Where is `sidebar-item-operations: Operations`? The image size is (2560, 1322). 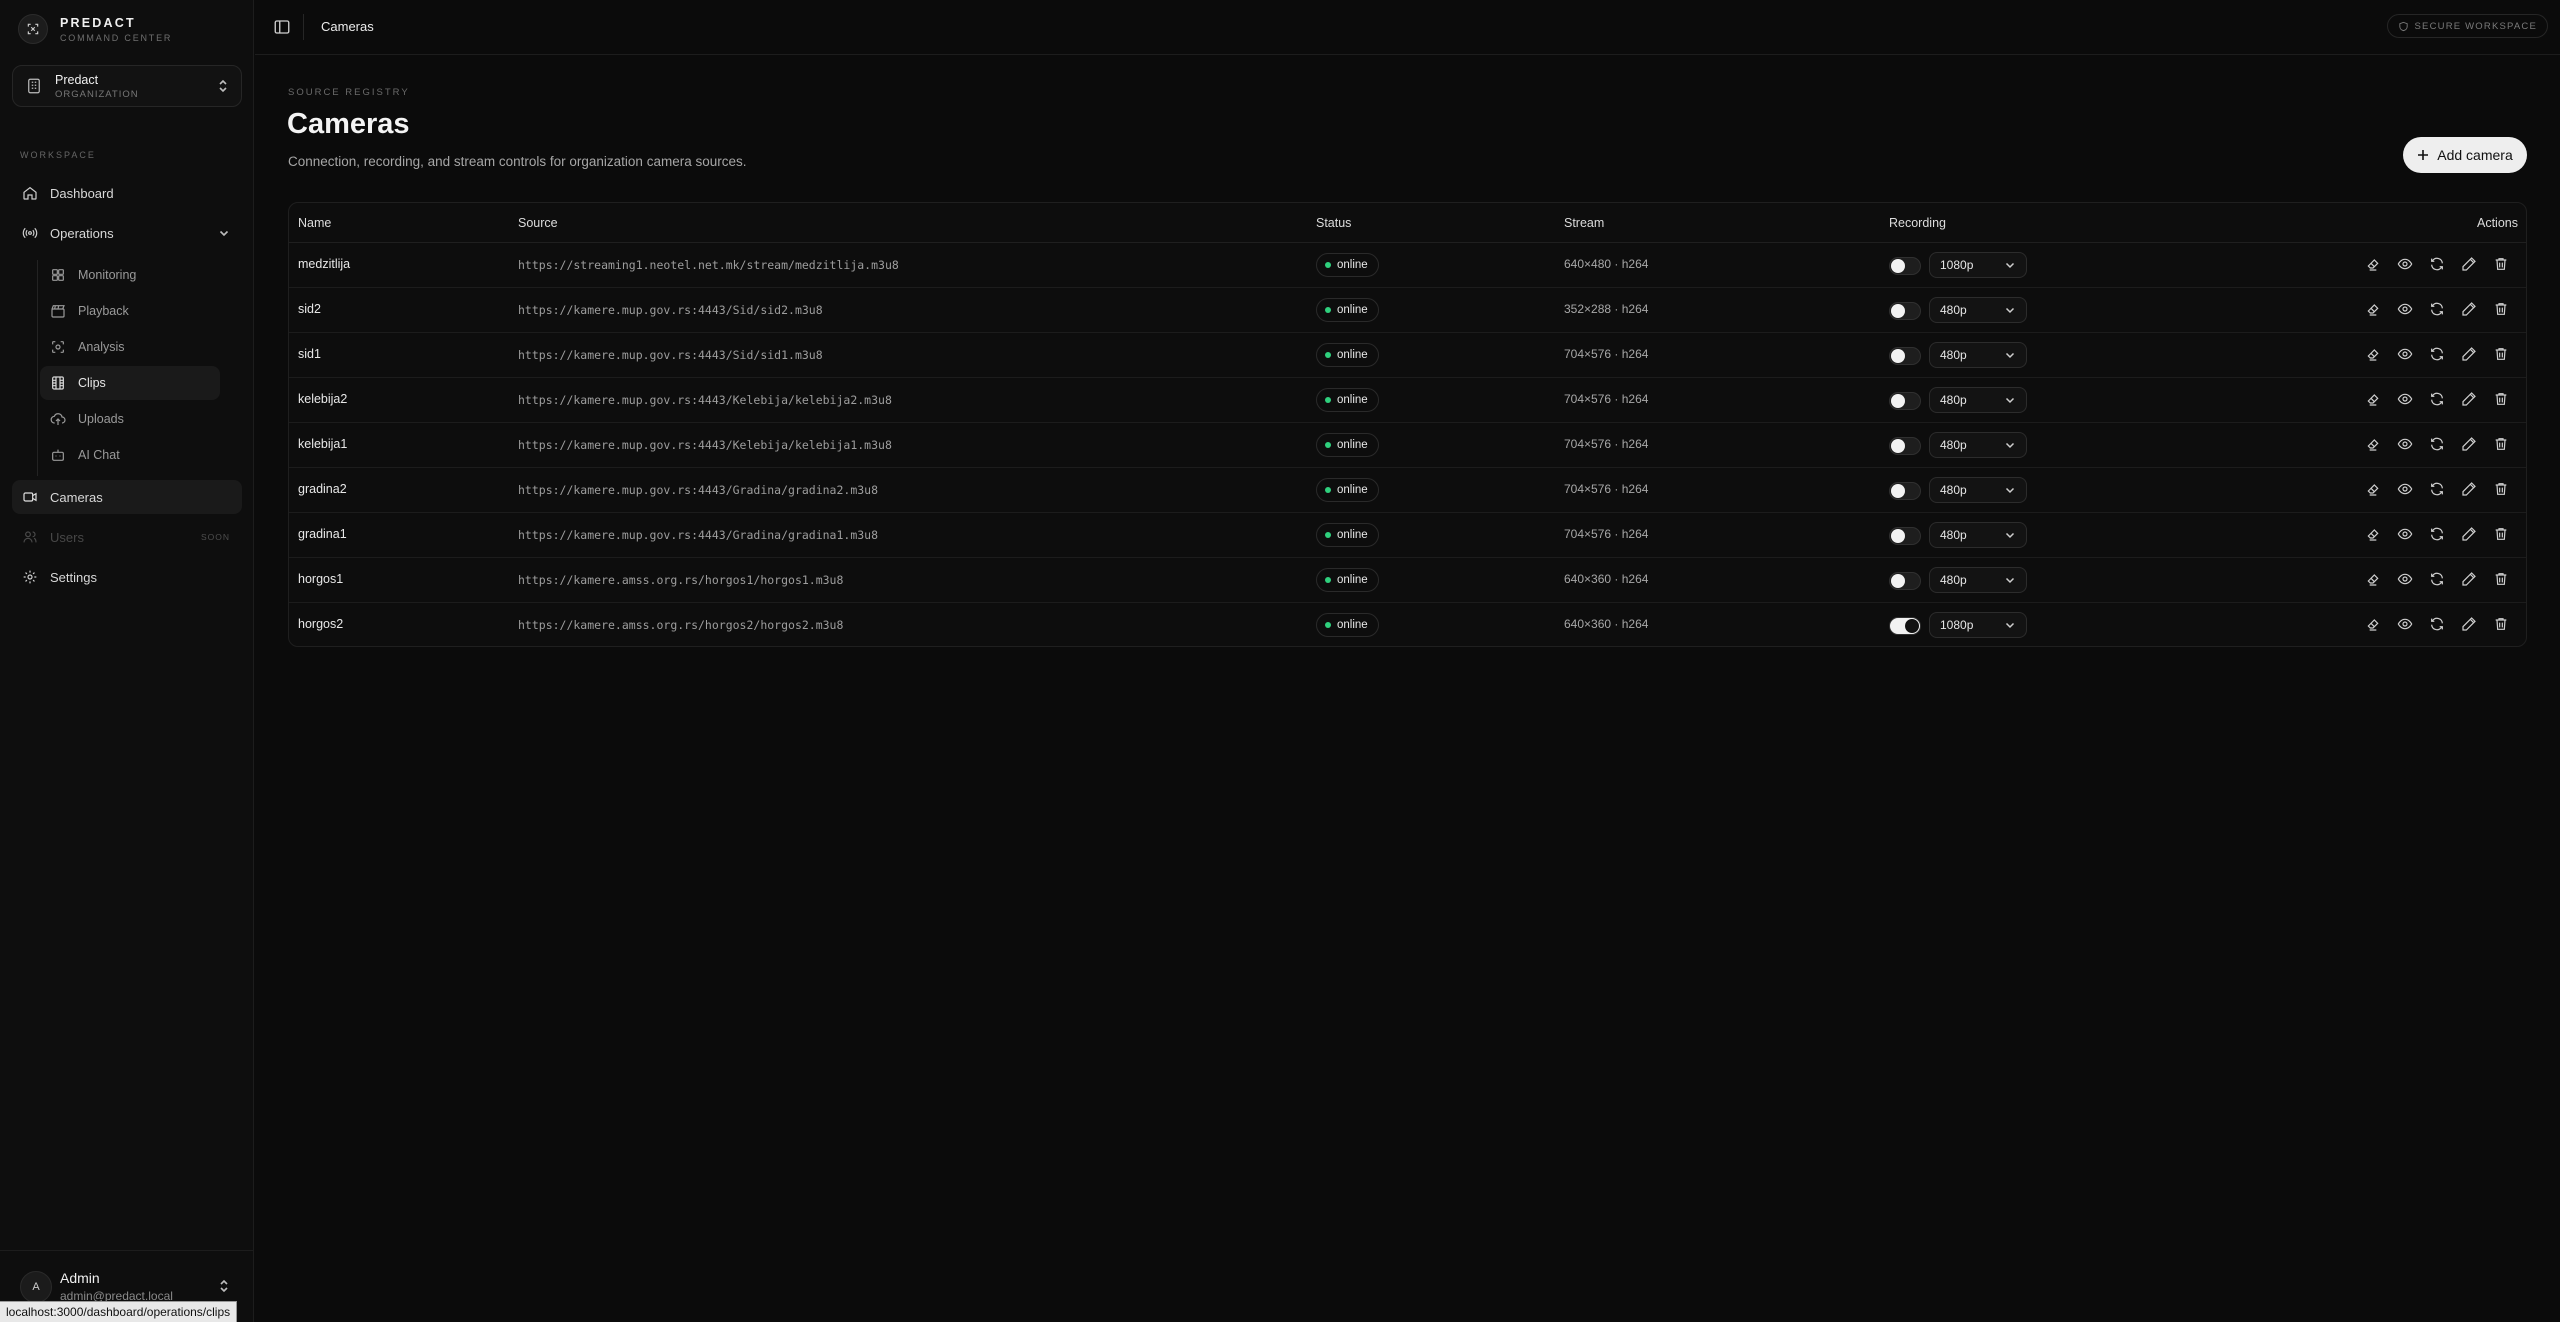 sidebar-item-operations: Operations is located at coordinates (127, 233).